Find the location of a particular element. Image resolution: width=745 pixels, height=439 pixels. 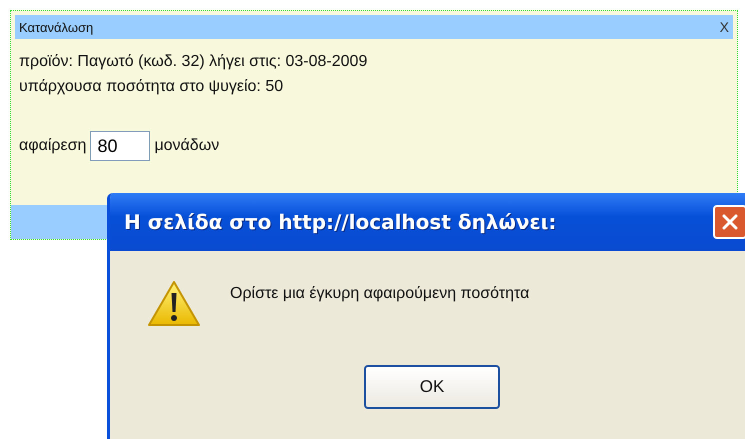

info-text: προϊόν: Παγωτό (κωδ. 32) λήγει στις: 03-08-2009 is located at coordinates (193, 62).